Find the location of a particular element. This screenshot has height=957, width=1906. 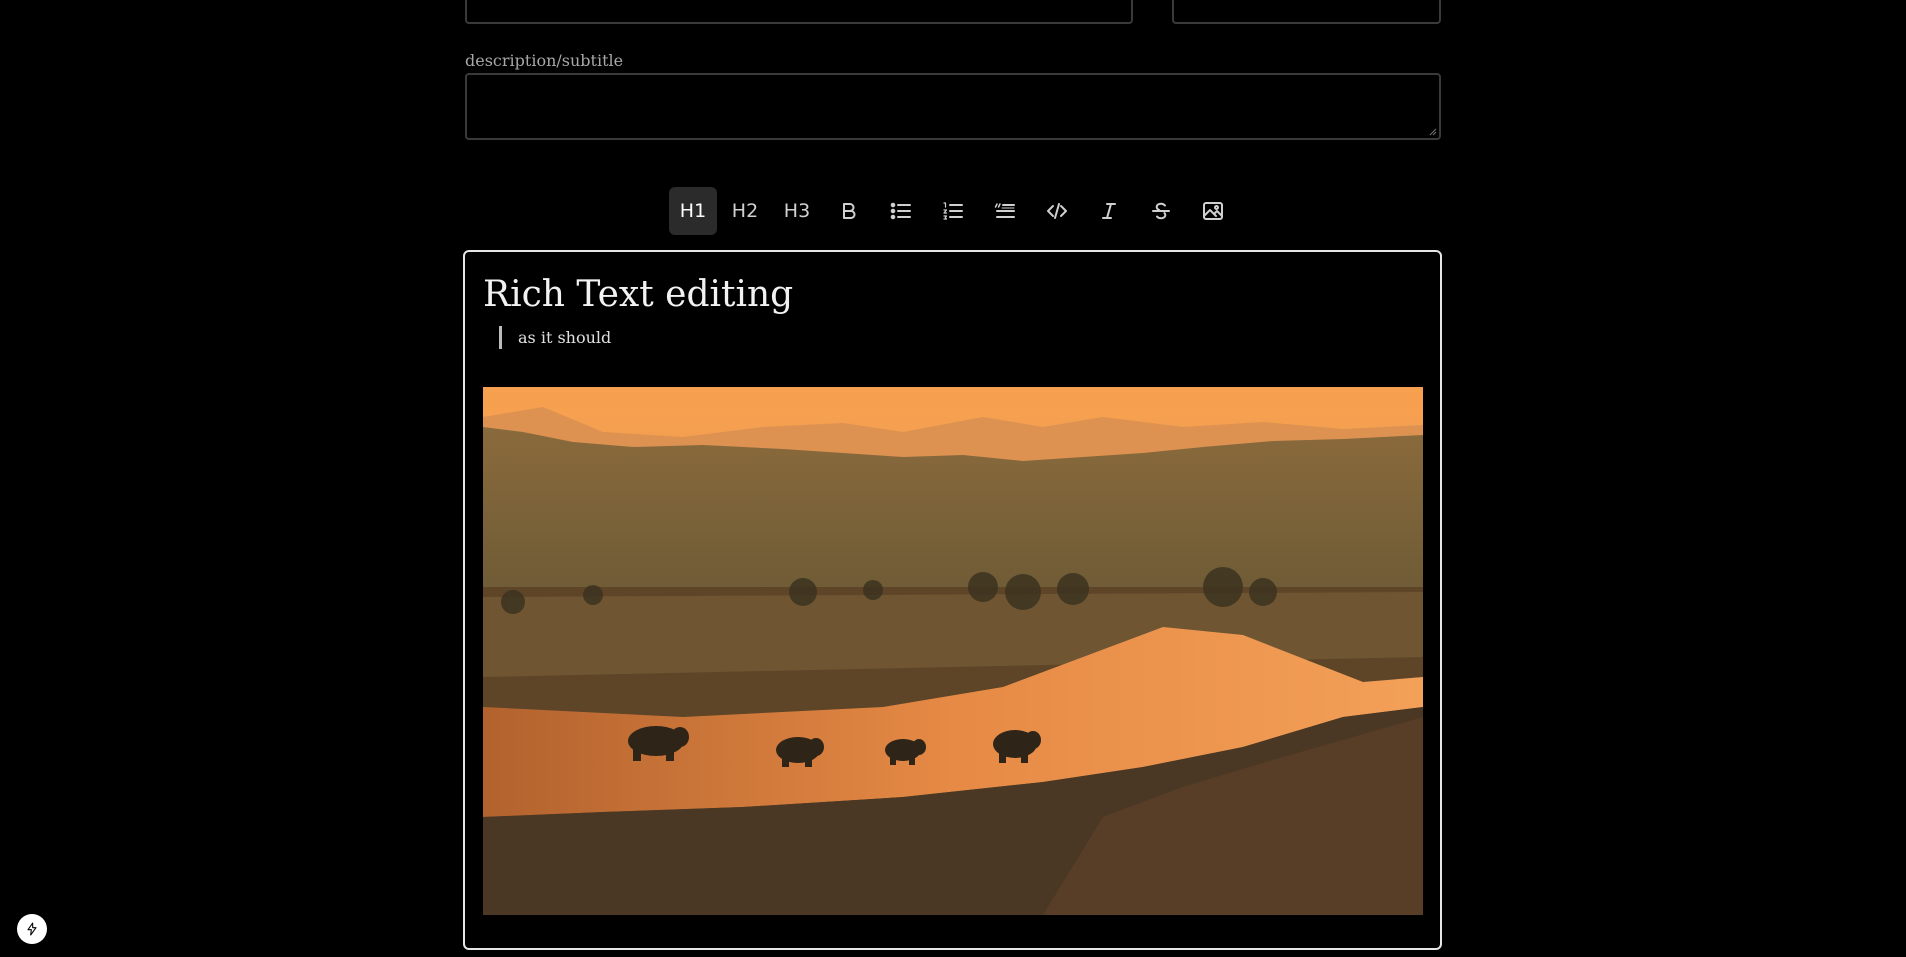

h2-button: H2 is located at coordinates (745, 211).